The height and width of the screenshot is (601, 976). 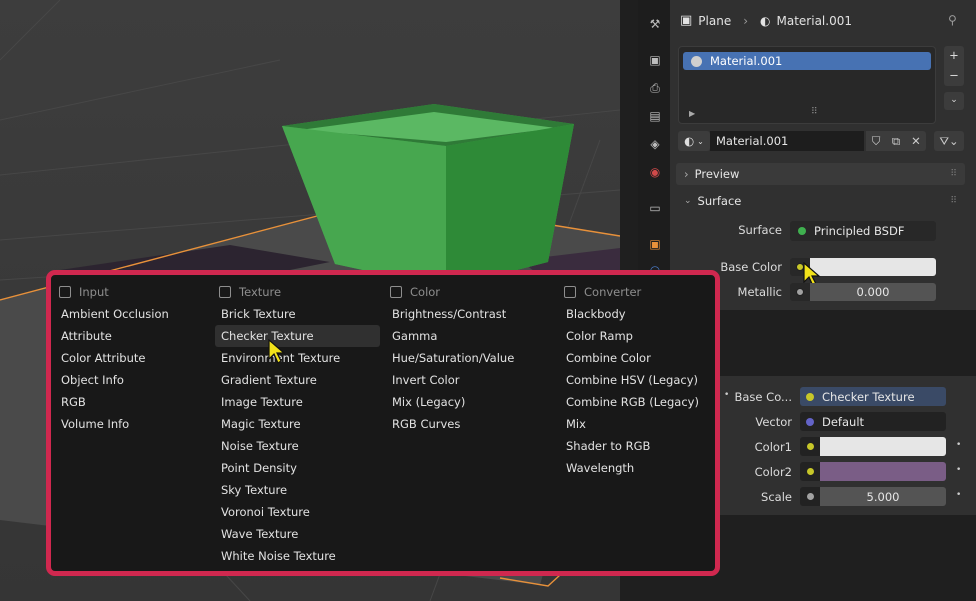 What do you see at coordinates (471, 336) in the screenshot?
I see `menu-item: Gamma` at bounding box center [471, 336].